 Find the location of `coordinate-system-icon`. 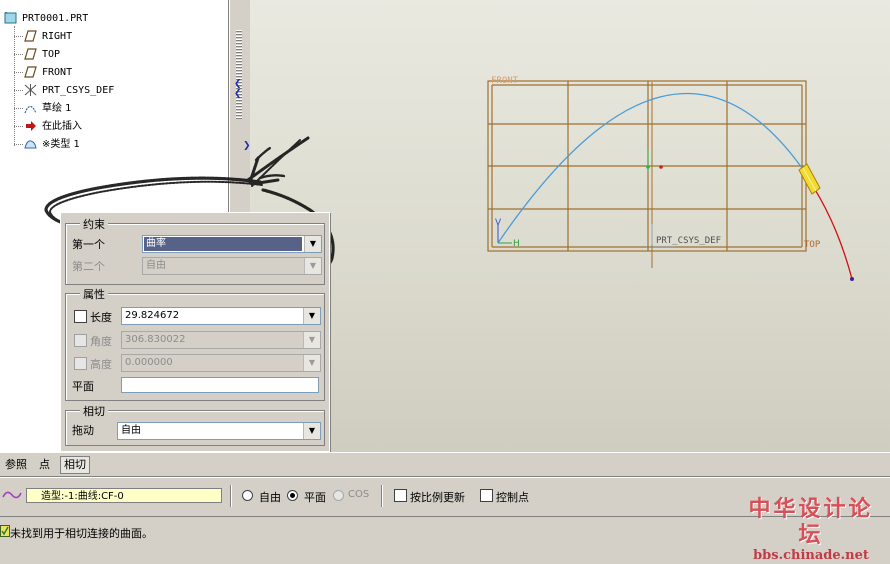

coordinate-system-icon is located at coordinates (30, 90).